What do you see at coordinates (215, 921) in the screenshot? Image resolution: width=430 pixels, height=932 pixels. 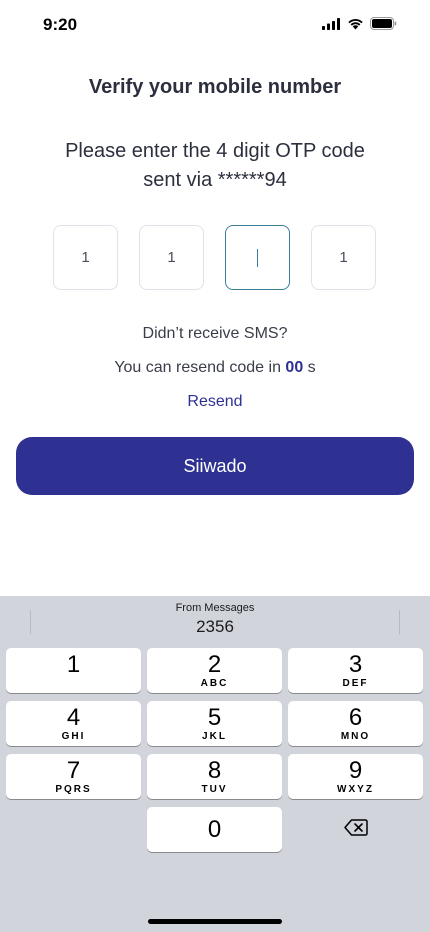 I see `home-indicator` at bounding box center [215, 921].